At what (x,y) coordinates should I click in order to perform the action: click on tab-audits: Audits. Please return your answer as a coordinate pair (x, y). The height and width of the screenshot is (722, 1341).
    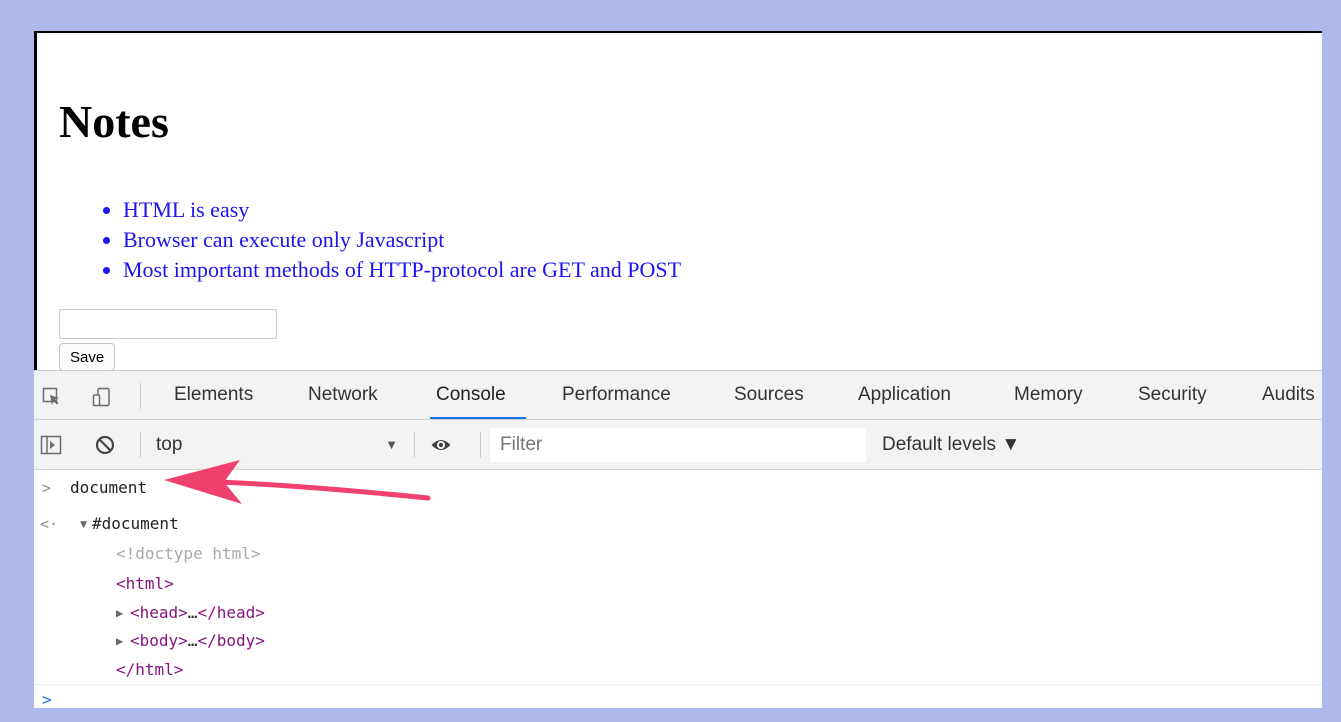
    Looking at the image, I should click on (1288, 395).